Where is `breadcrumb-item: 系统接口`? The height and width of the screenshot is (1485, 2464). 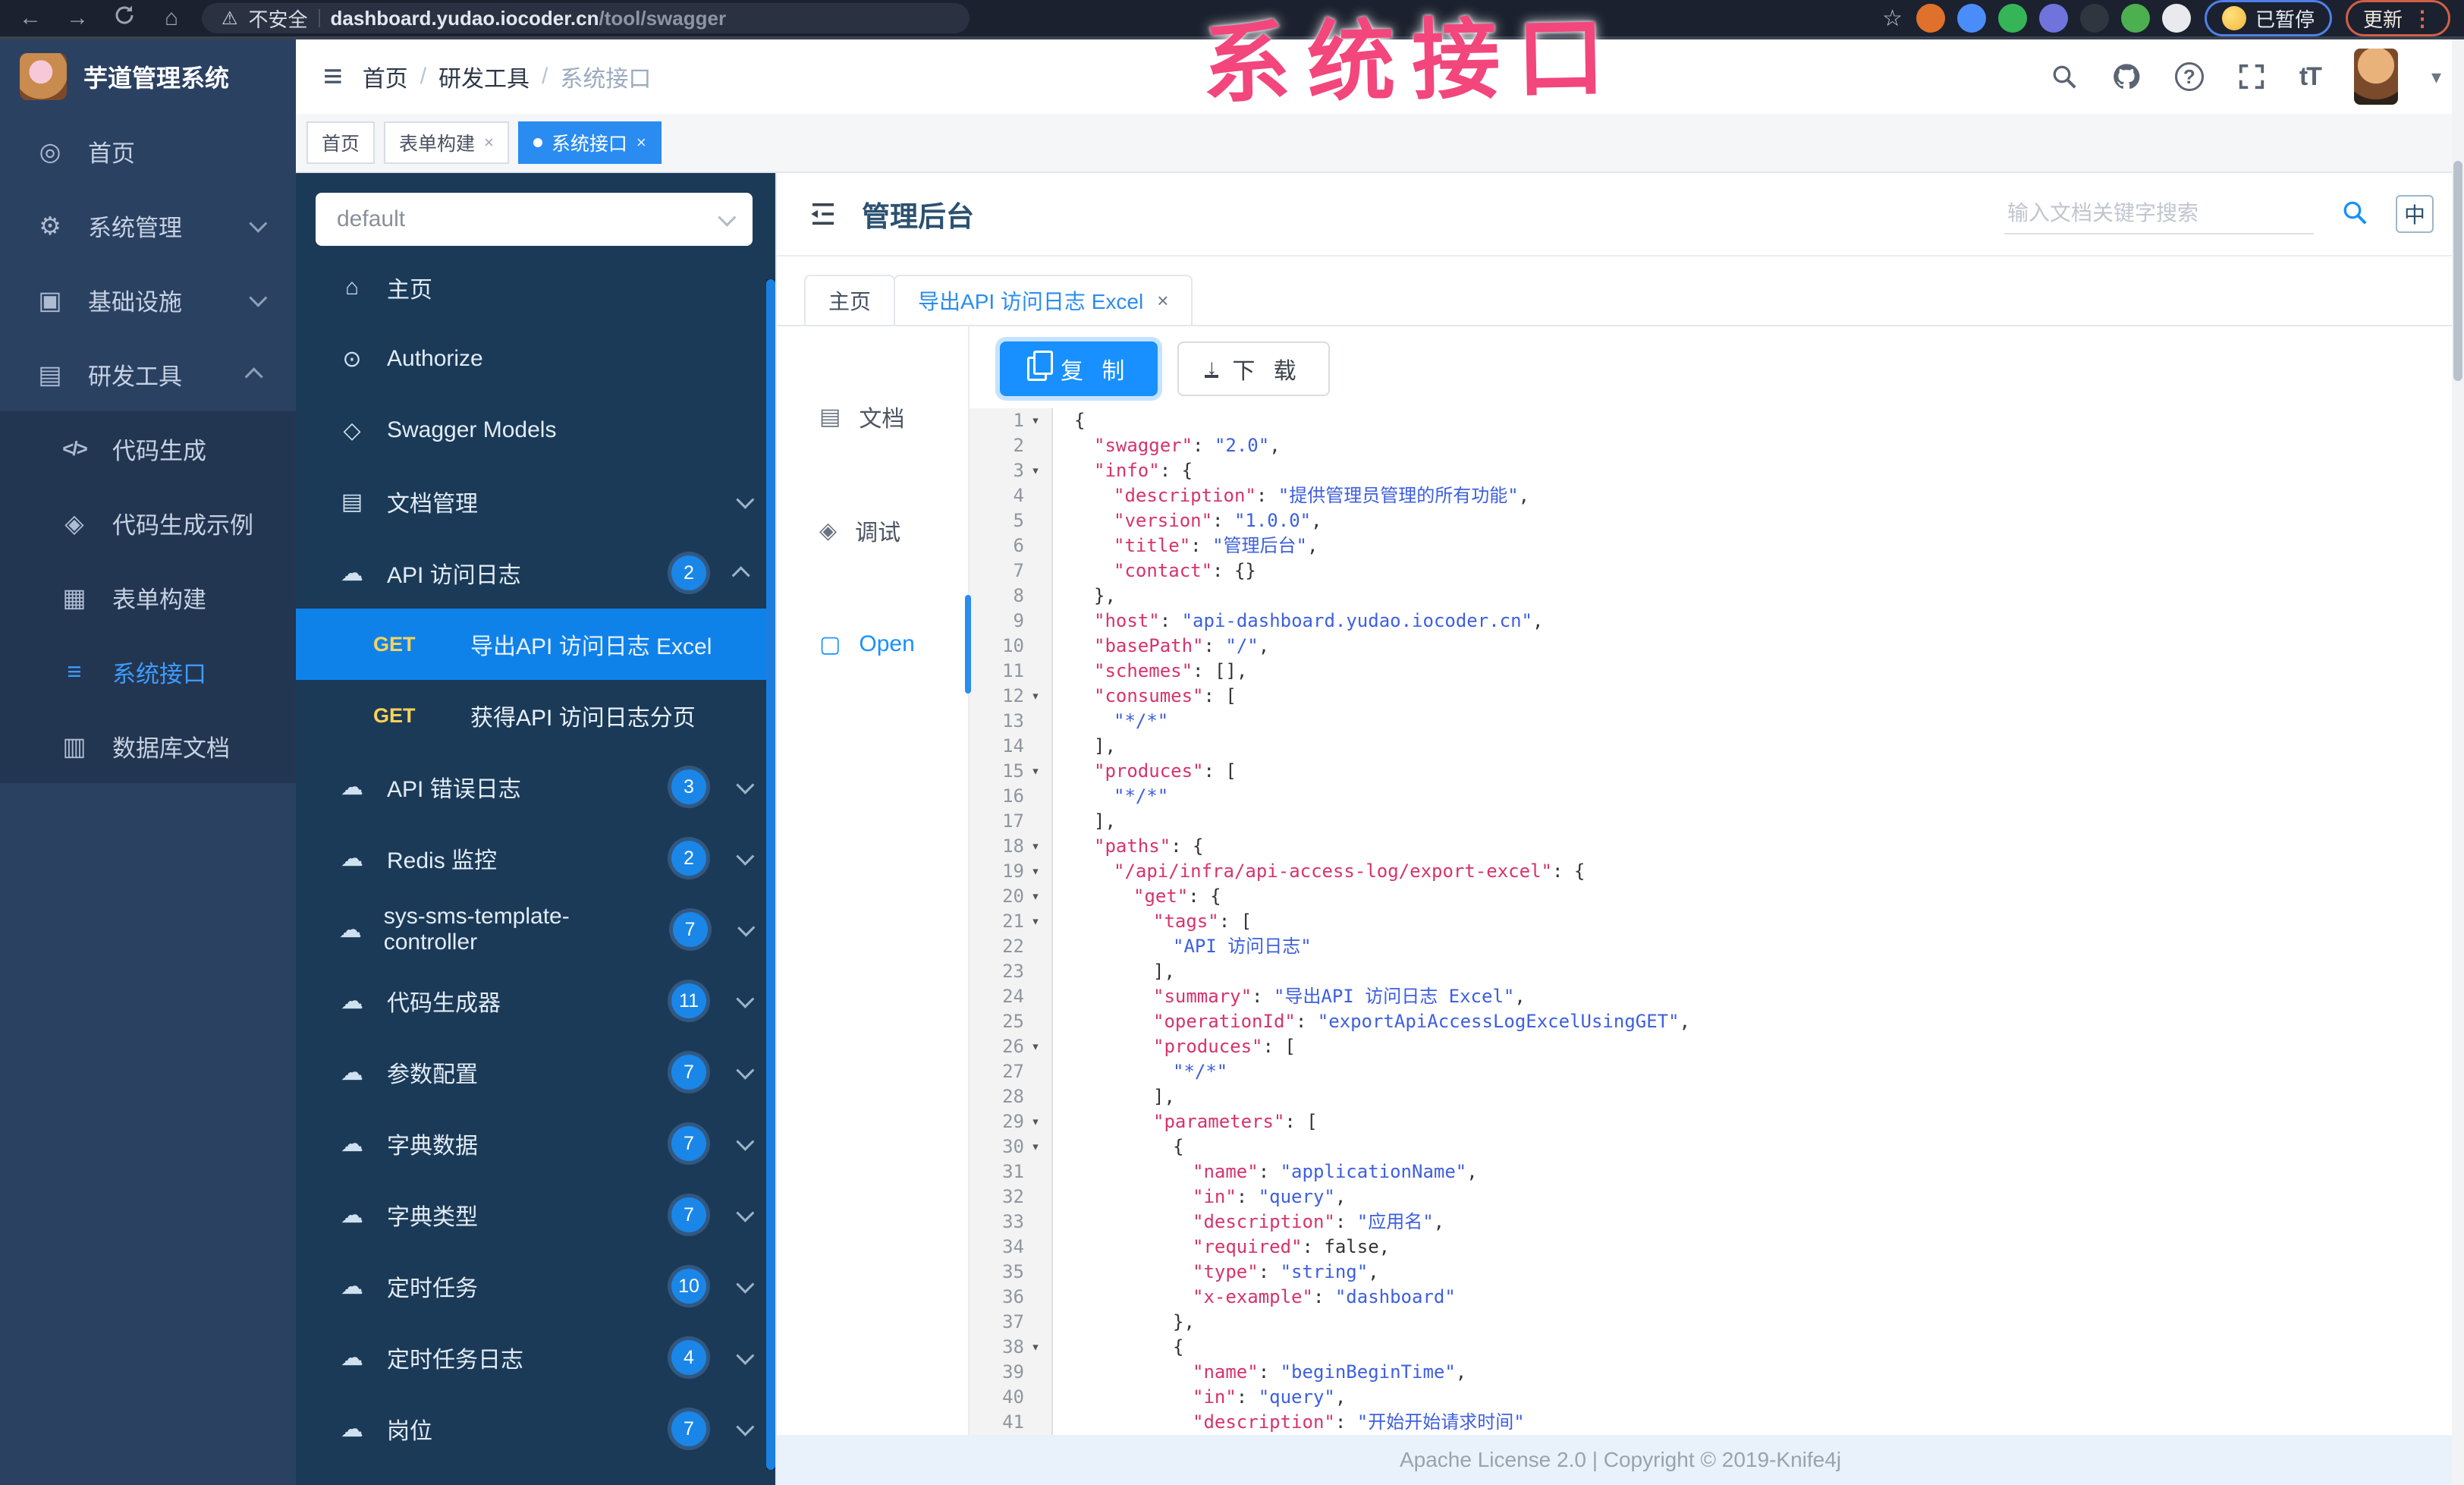
breadcrumb-item: 系统接口 is located at coordinates (605, 76).